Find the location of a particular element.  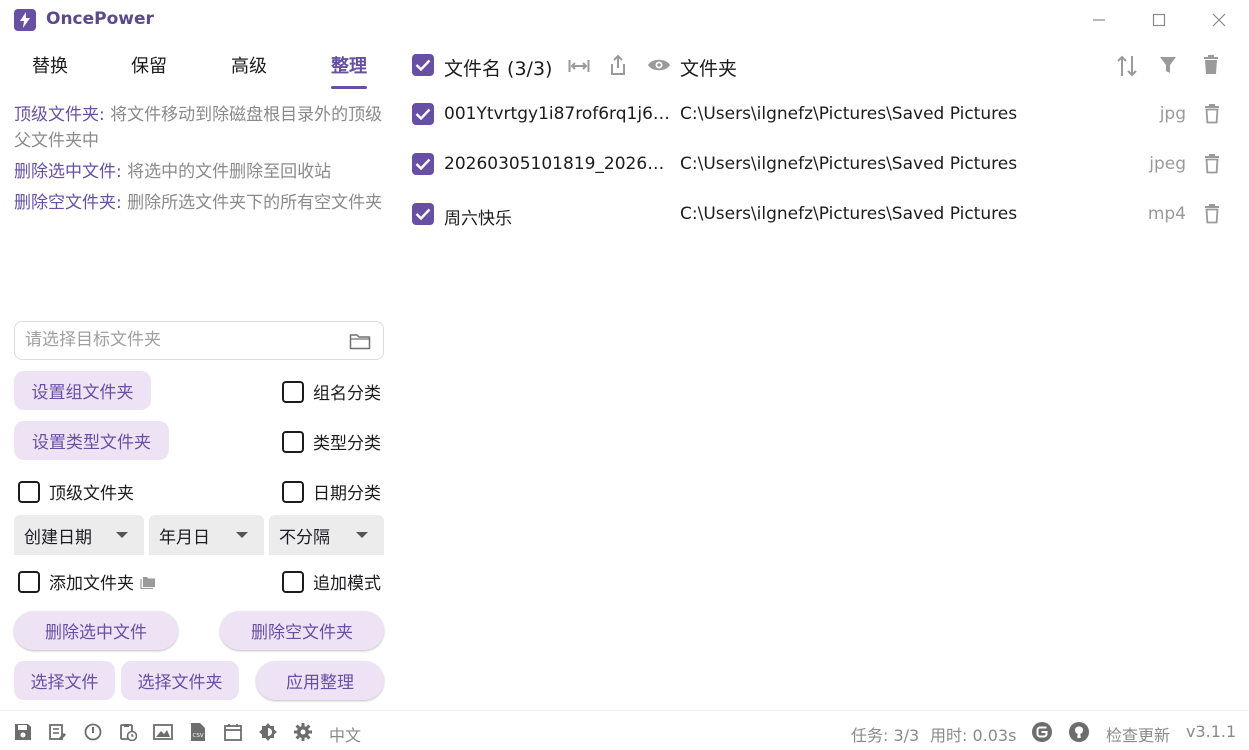

save-icon is located at coordinates (23, 732).